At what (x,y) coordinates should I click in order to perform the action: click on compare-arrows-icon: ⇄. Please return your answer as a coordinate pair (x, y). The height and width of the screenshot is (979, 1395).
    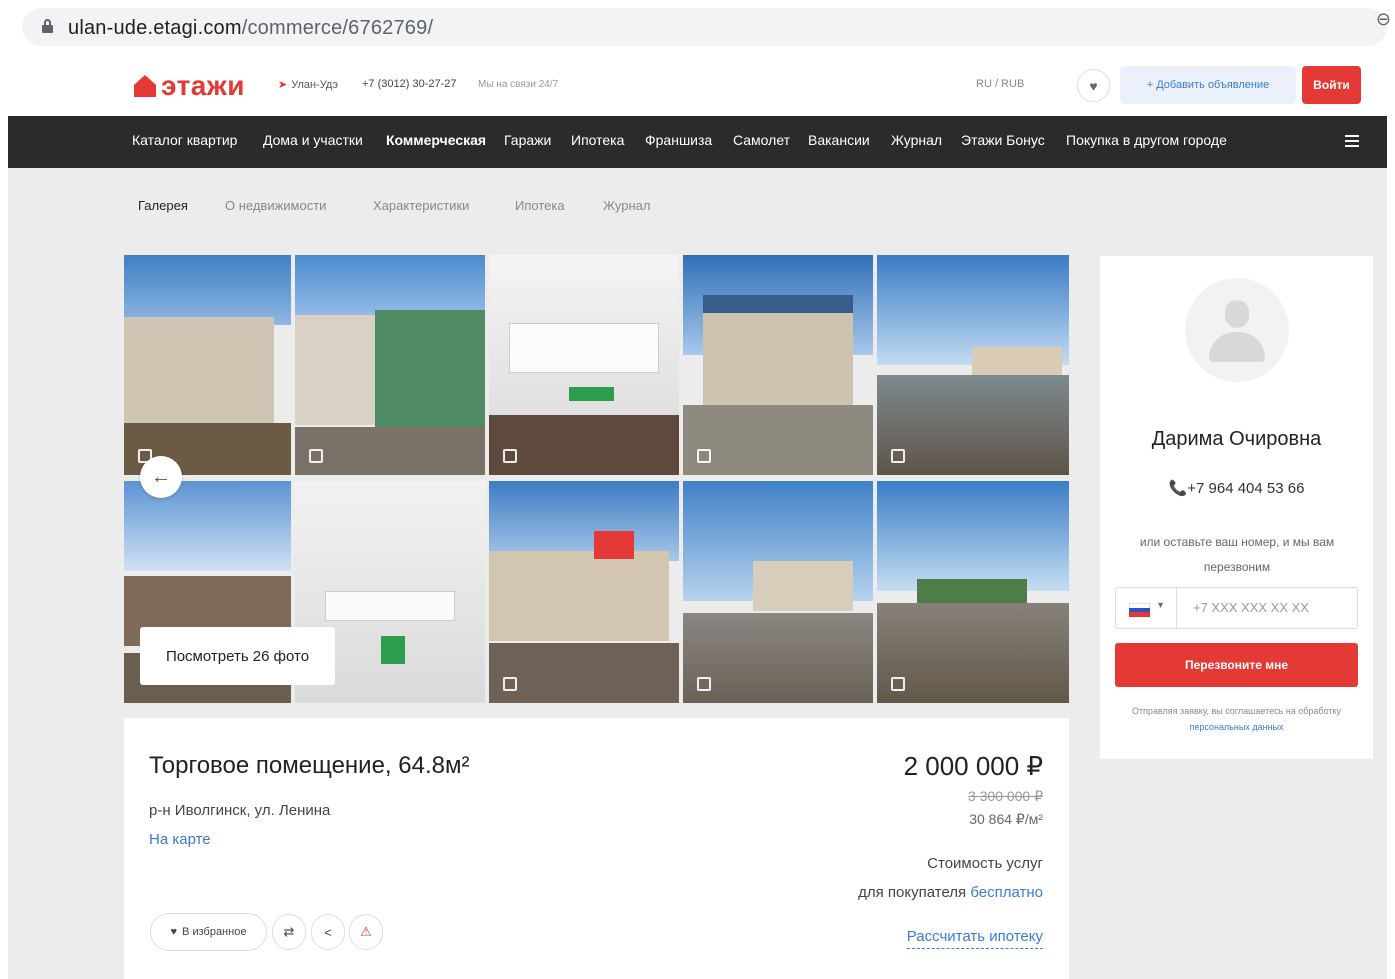
    Looking at the image, I should click on (289, 931).